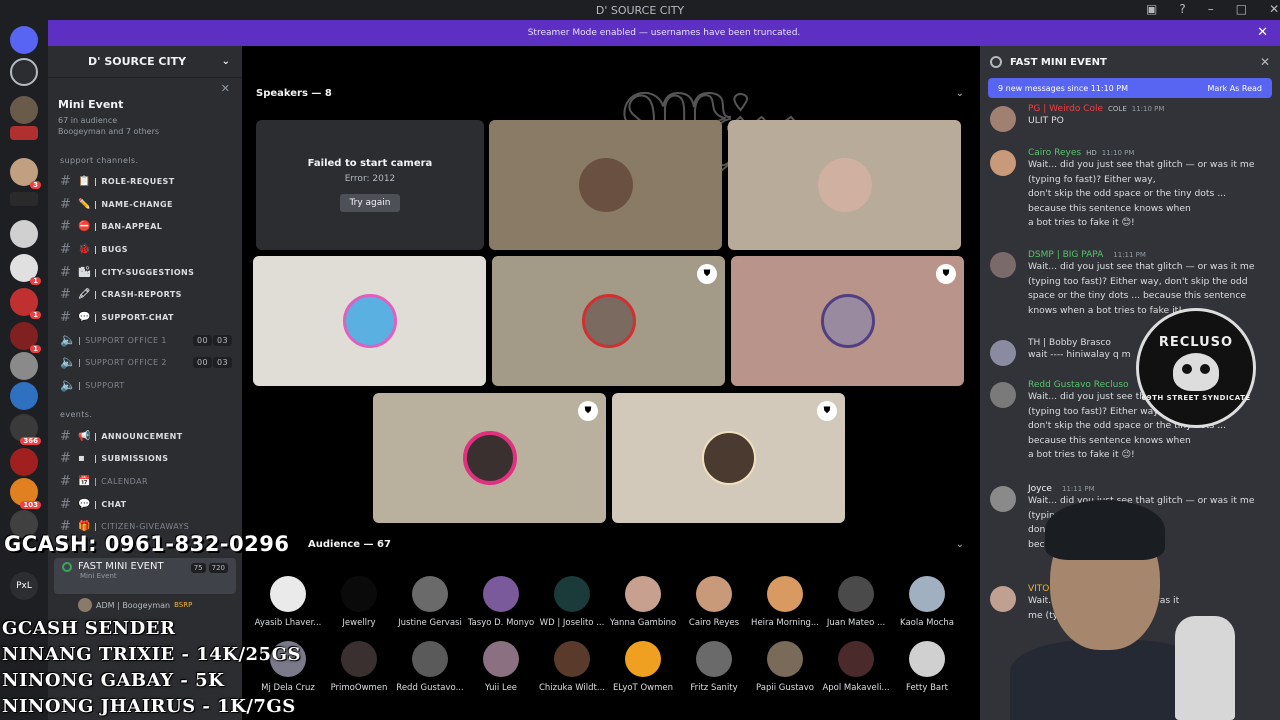 The height and width of the screenshot is (720, 1280). Describe the element at coordinates (714, 688) in the screenshot. I see `audience-member-name: Fritz Sanity` at that location.